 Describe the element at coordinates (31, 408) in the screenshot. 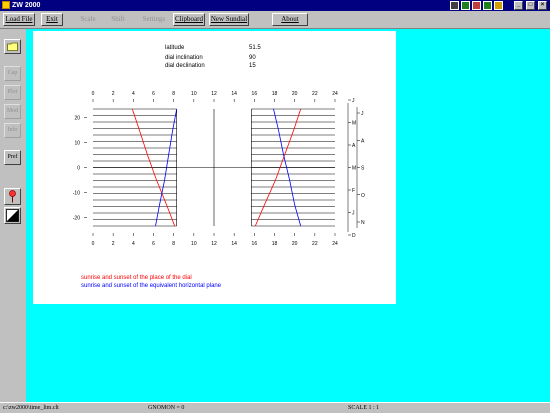

I see `status-file: c:\zw2000\time_lim.clt` at that location.